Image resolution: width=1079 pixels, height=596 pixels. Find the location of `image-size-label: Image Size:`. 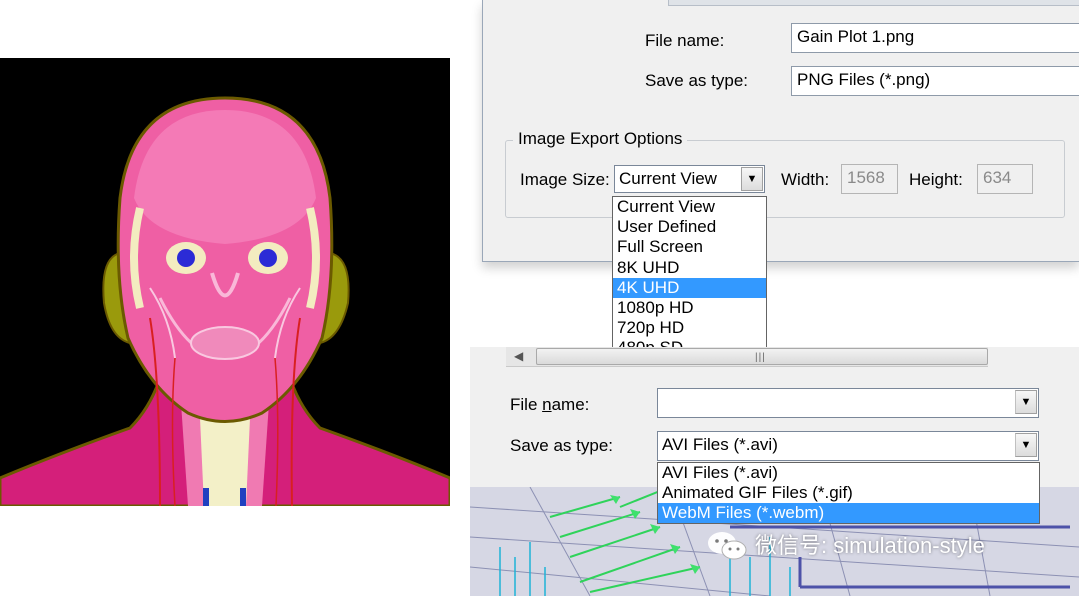

image-size-label: Image Size: is located at coordinates (565, 179).